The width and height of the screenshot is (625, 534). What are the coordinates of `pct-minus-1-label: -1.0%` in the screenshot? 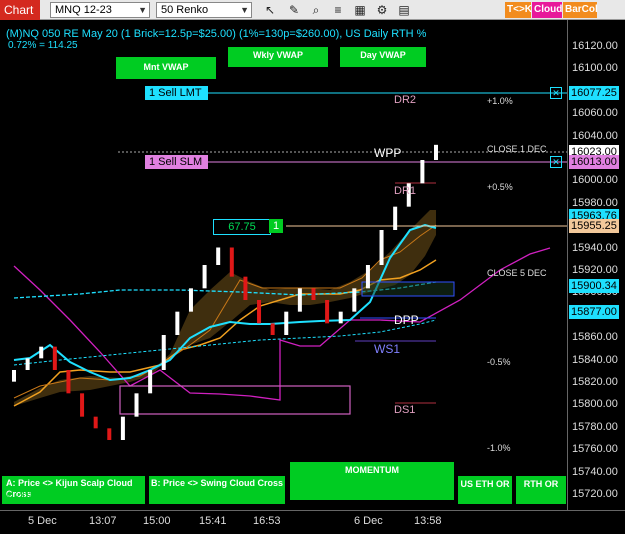 It's located at (499, 448).